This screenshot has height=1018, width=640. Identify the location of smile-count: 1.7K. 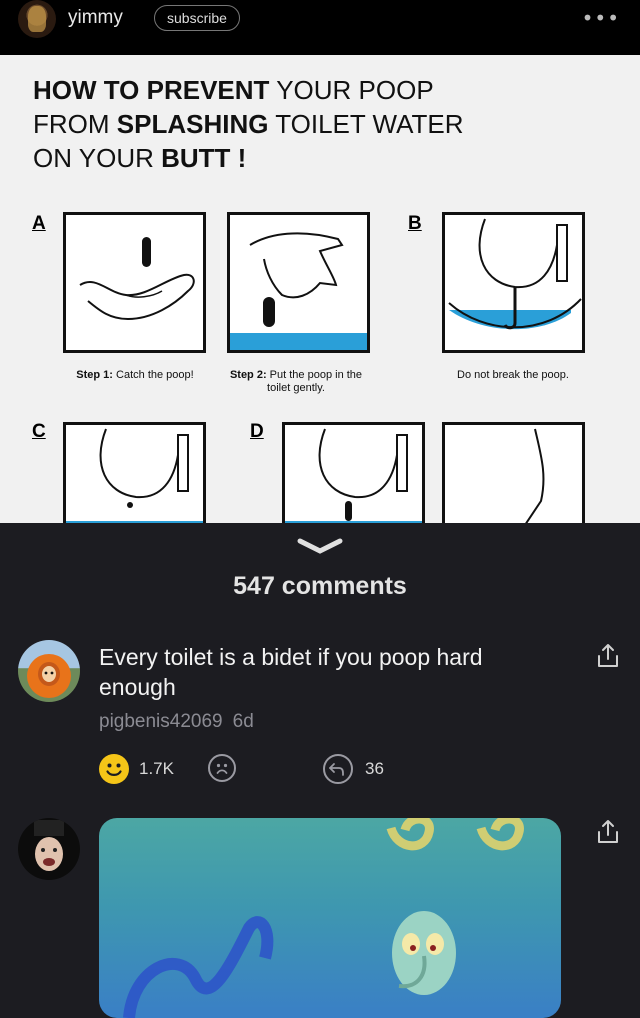
(156, 768).